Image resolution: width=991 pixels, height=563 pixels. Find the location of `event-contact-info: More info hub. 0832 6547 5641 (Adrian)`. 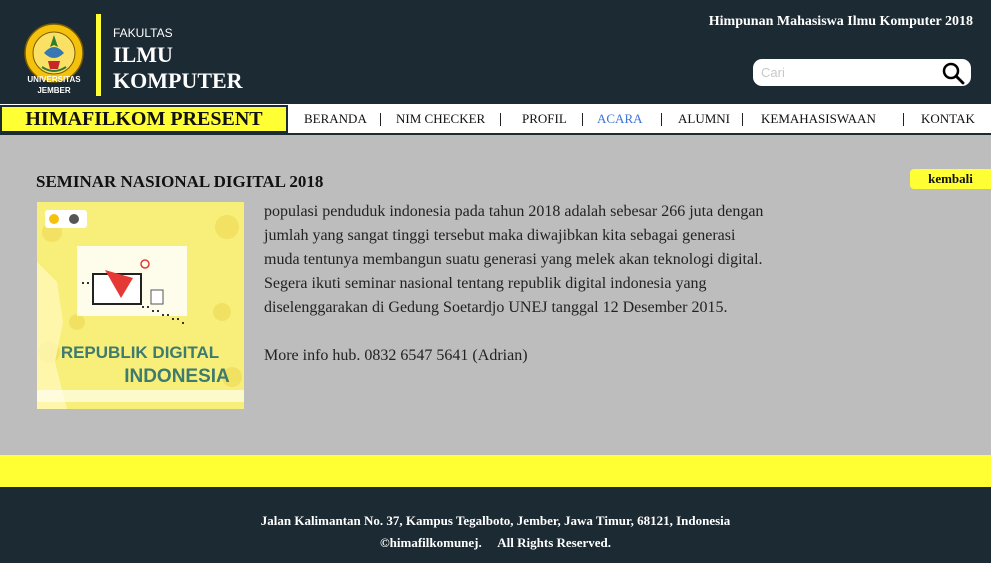

event-contact-info: More info hub. 0832 6547 5641 (Adrian) is located at coordinates (396, 355).